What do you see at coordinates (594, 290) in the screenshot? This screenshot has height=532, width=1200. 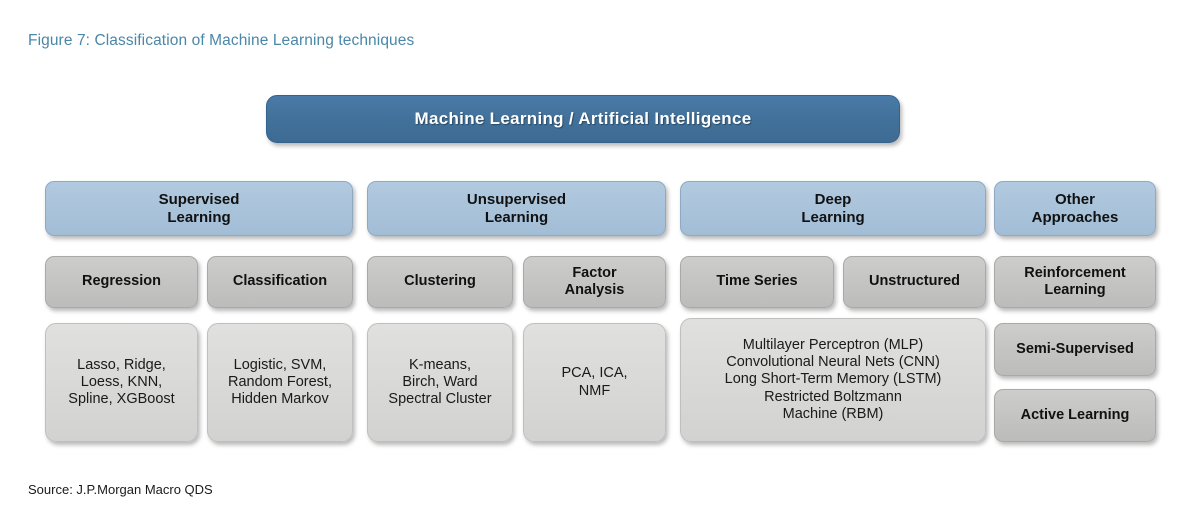 I see `node-label-line2: Analysis` at bounding box center [594, 290].